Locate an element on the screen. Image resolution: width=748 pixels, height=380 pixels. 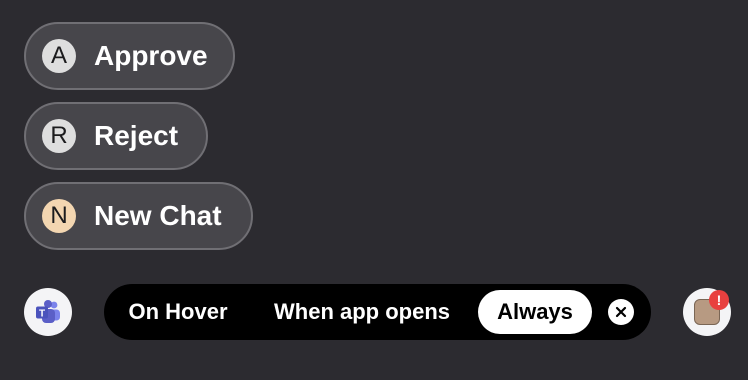
reject-button: R Reject is located at coordinates (116, 136).